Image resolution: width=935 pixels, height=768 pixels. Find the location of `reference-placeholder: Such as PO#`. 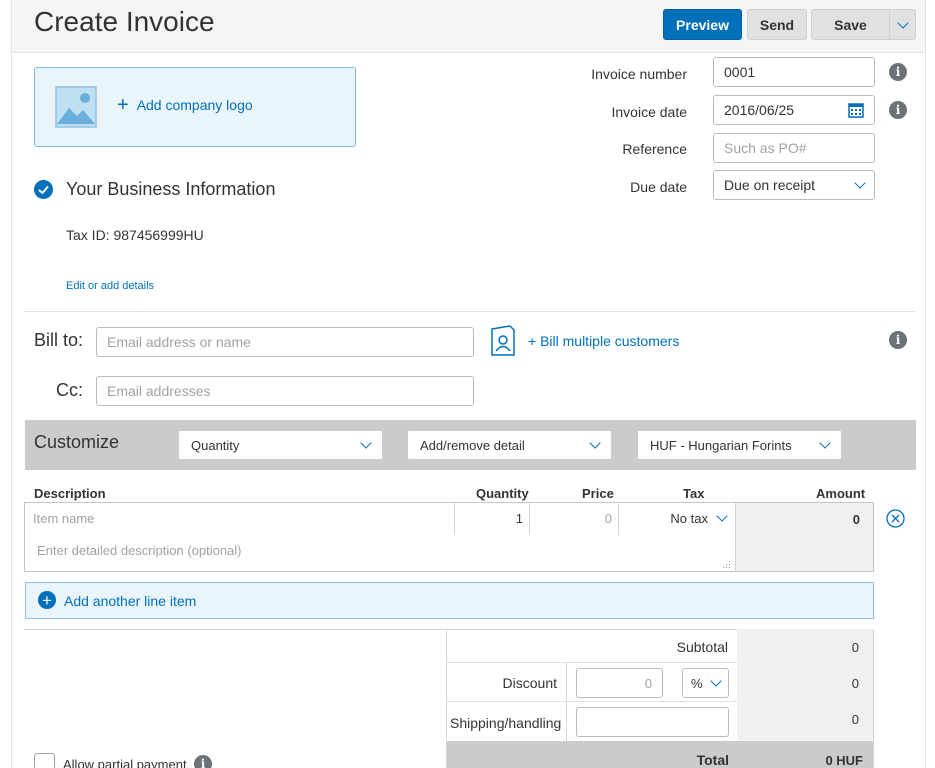

reference-placeholder: Such as PO# is located at coordinates (765, 148).